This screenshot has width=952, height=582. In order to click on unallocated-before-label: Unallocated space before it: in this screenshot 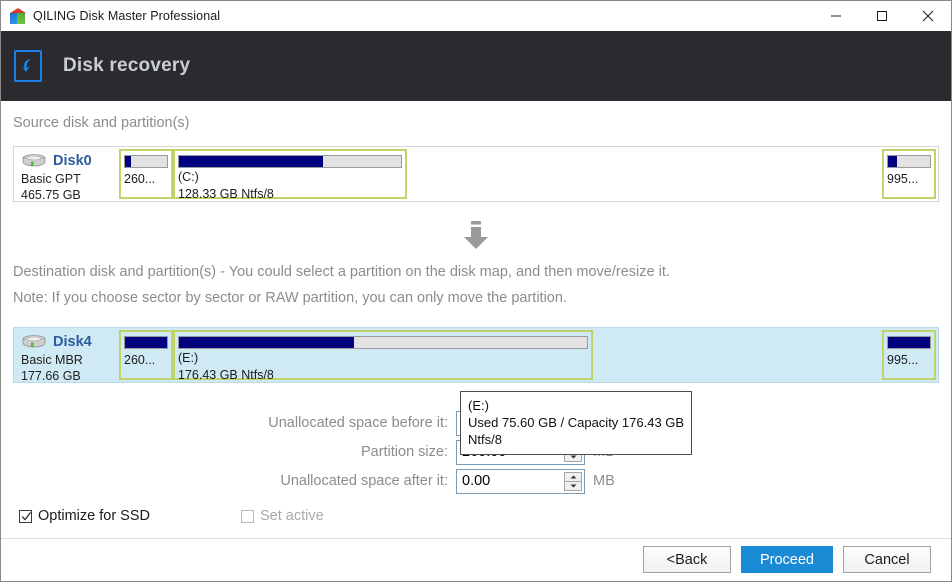, I will do `click(358, 423)`.